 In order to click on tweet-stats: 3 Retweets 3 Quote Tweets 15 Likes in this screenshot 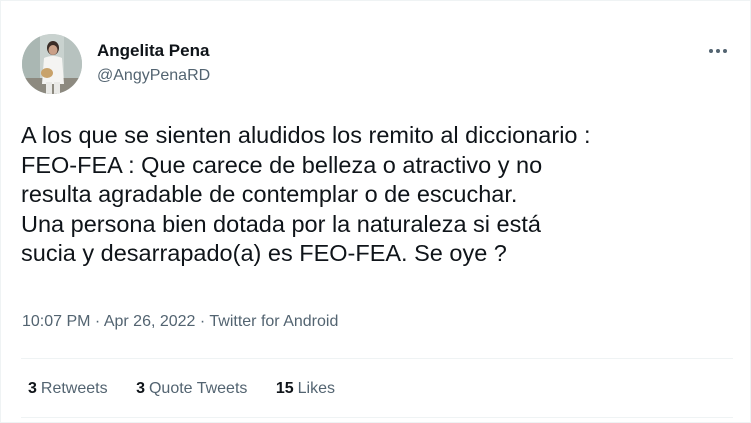, I will do `click(193, 389)`.